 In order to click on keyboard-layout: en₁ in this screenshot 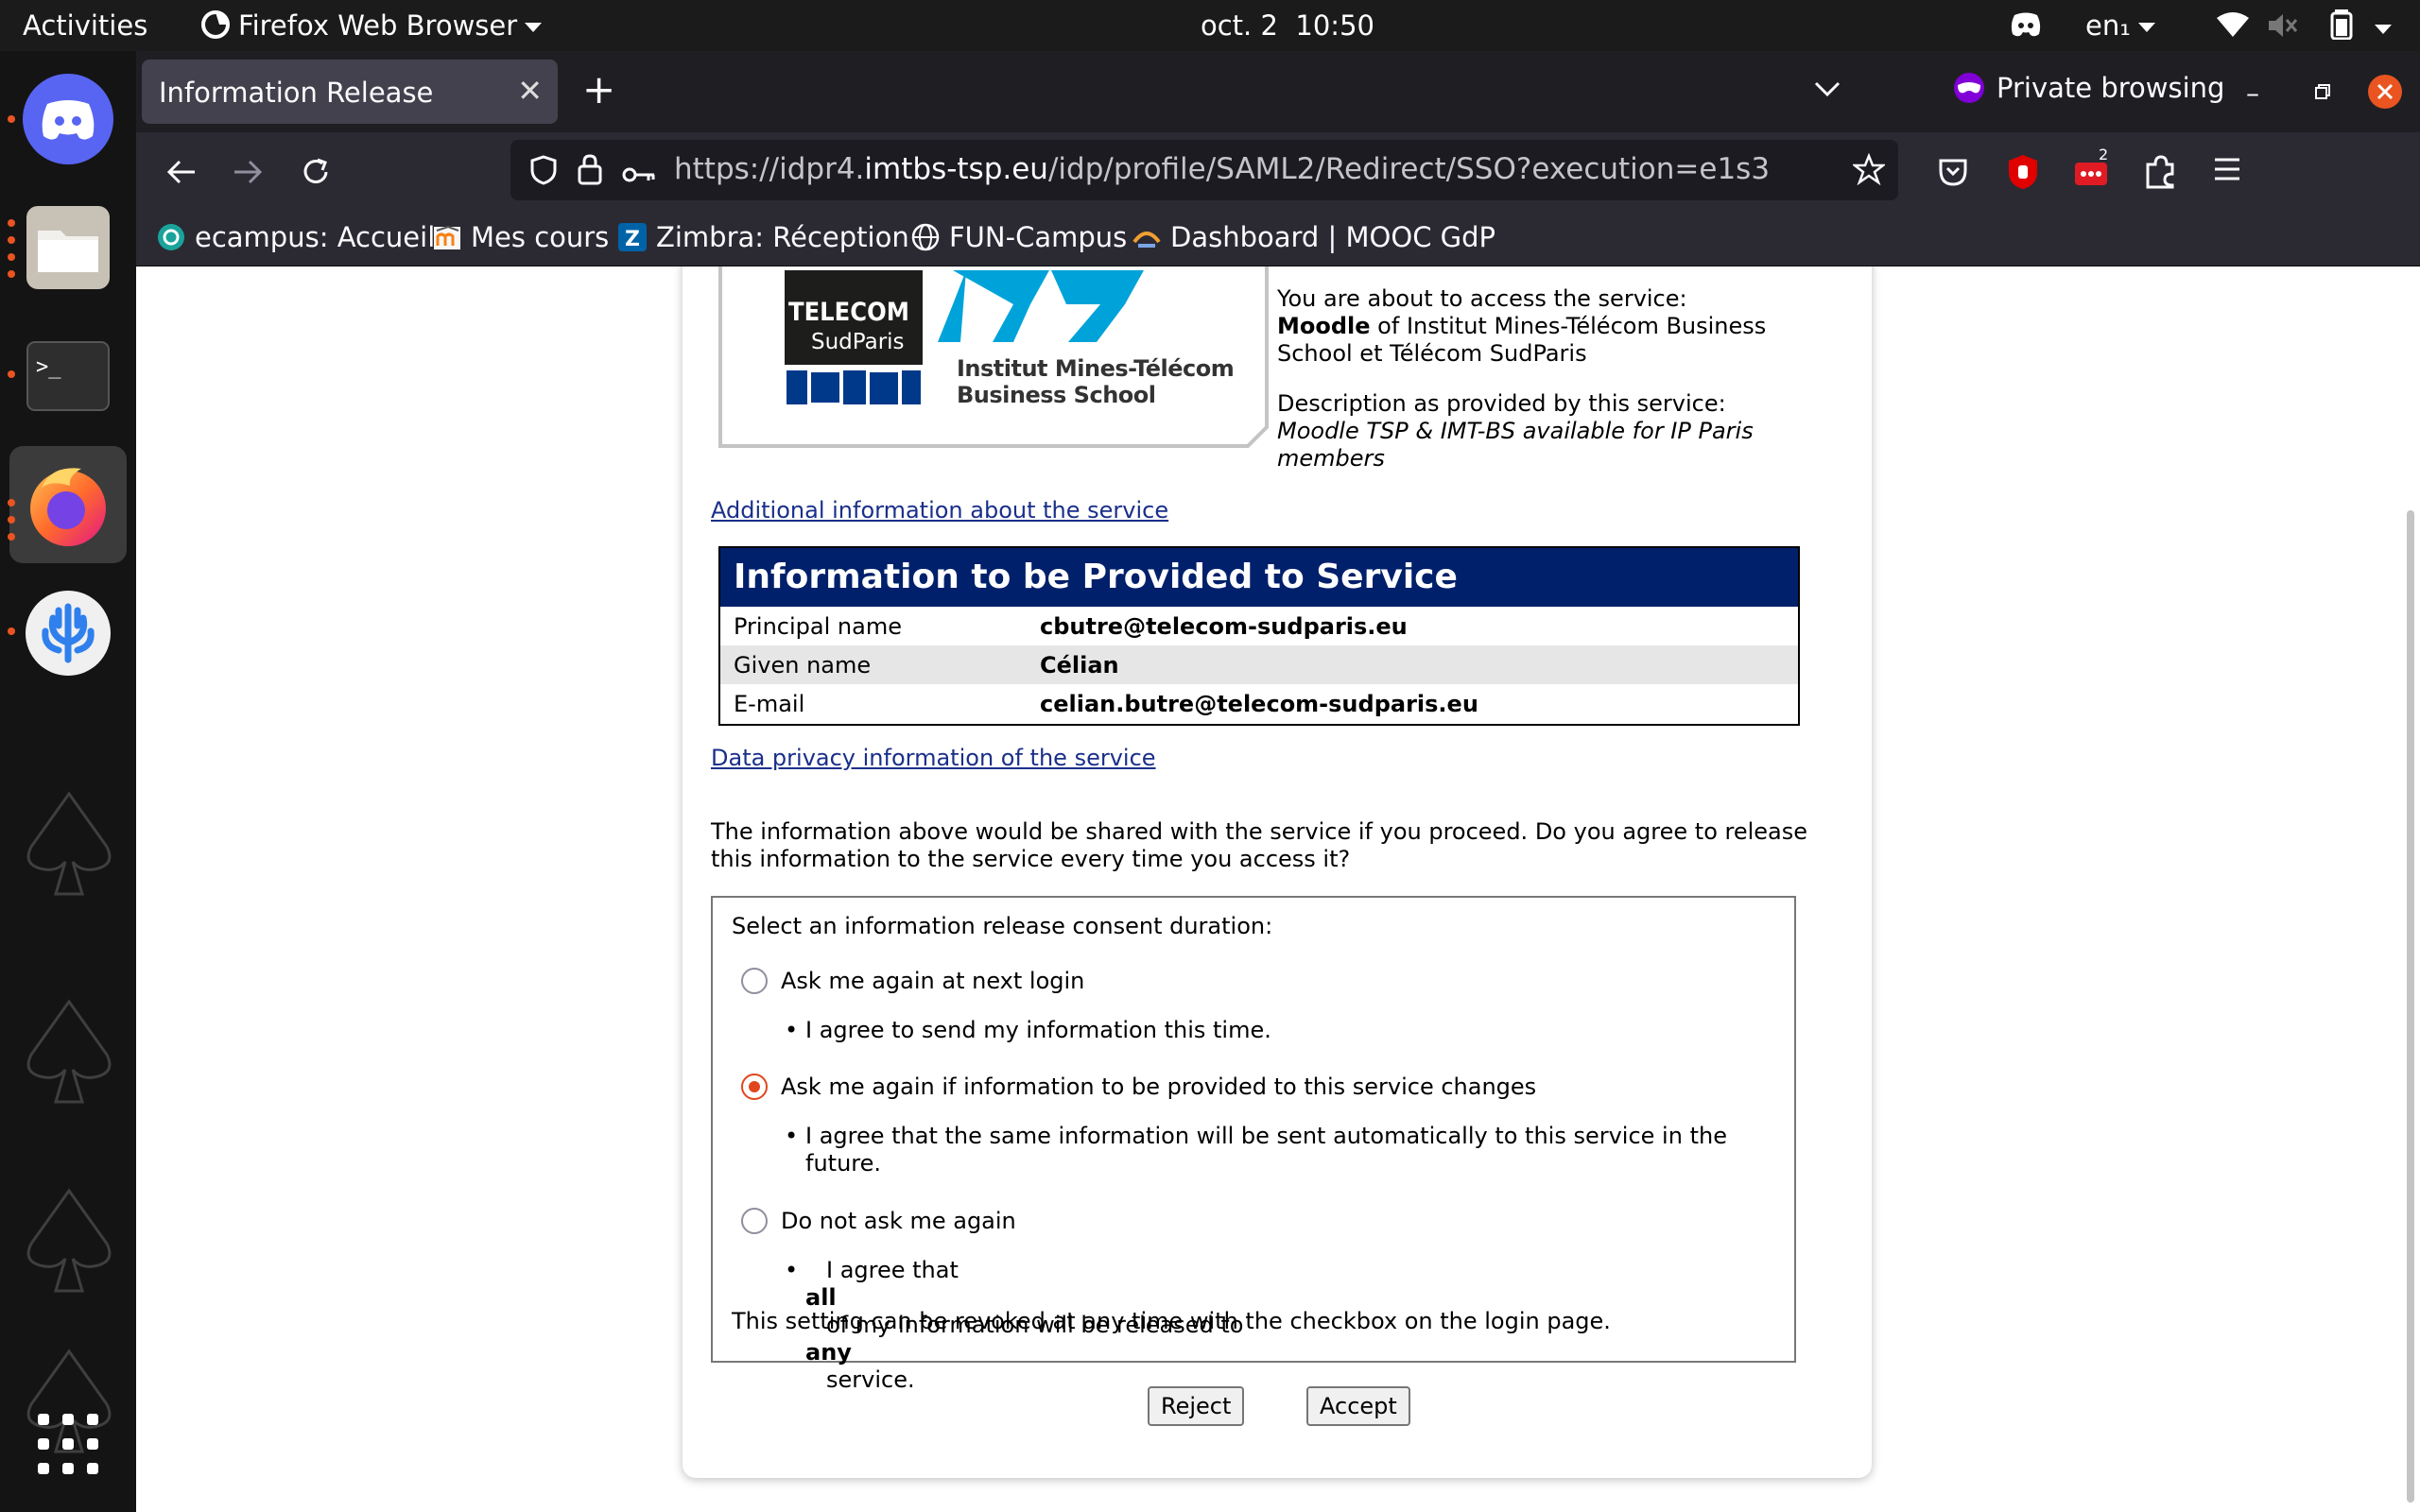, I will do `click(2120, 25)`.